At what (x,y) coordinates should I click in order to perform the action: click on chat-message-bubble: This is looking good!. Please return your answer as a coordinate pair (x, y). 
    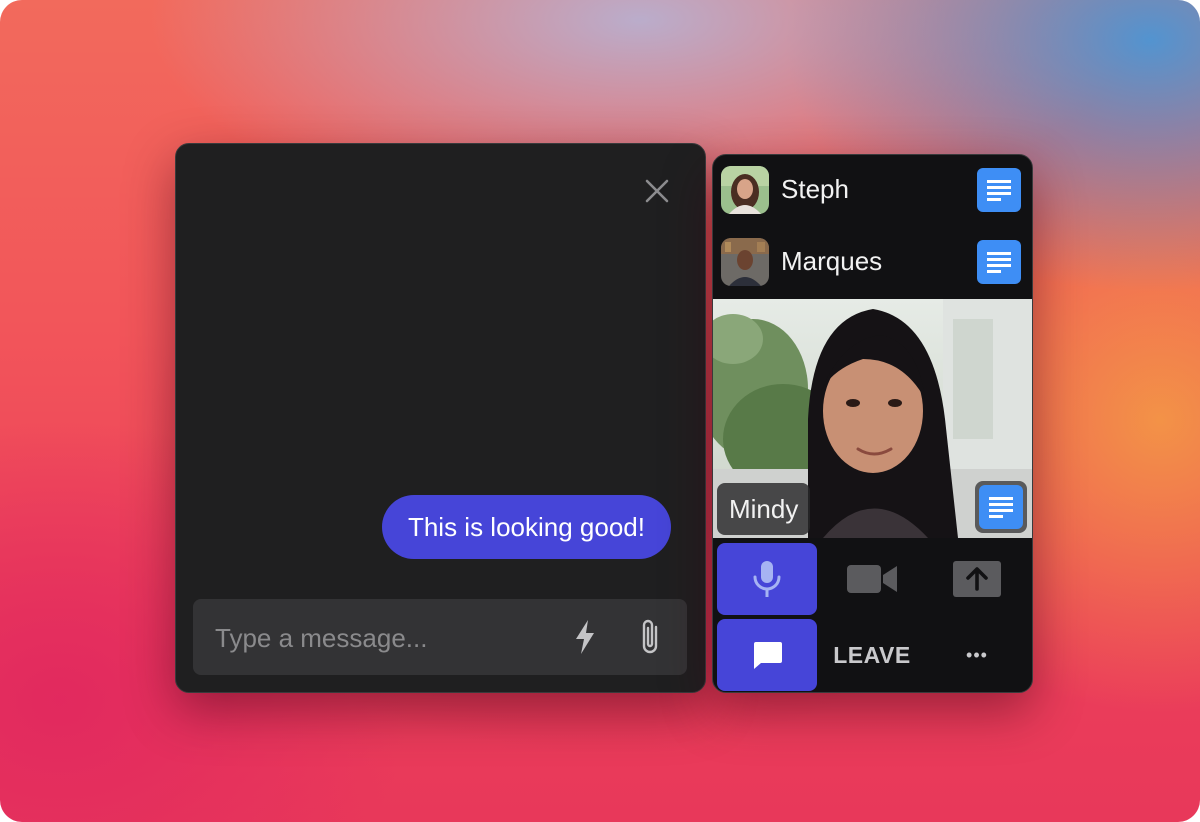
    Looking at the image, I should click on (526, 527).